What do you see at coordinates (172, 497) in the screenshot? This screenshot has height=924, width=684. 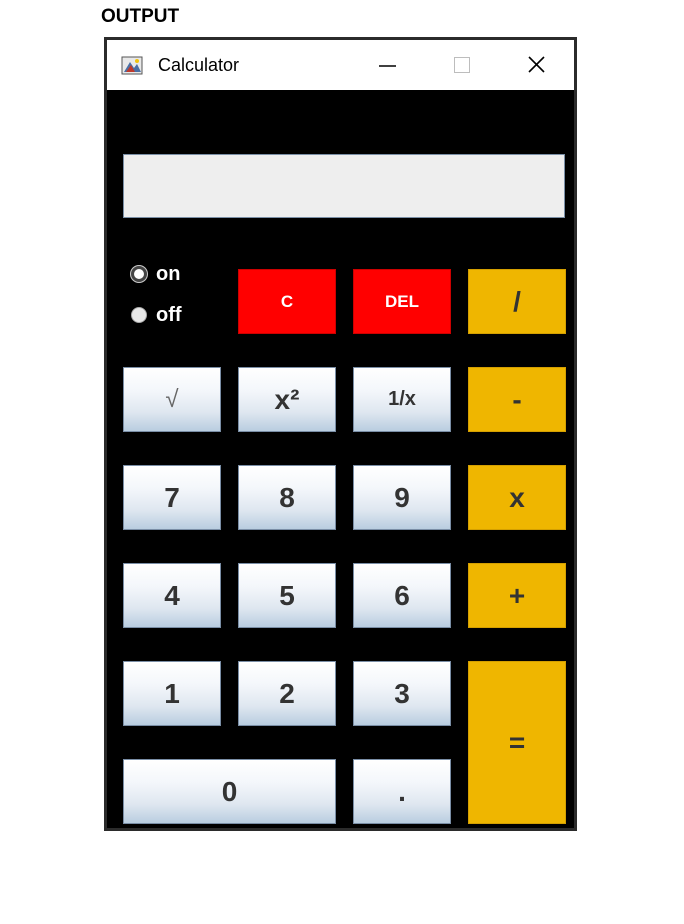 I see `digit-7-button: 7` at bounding box center [172, 497].